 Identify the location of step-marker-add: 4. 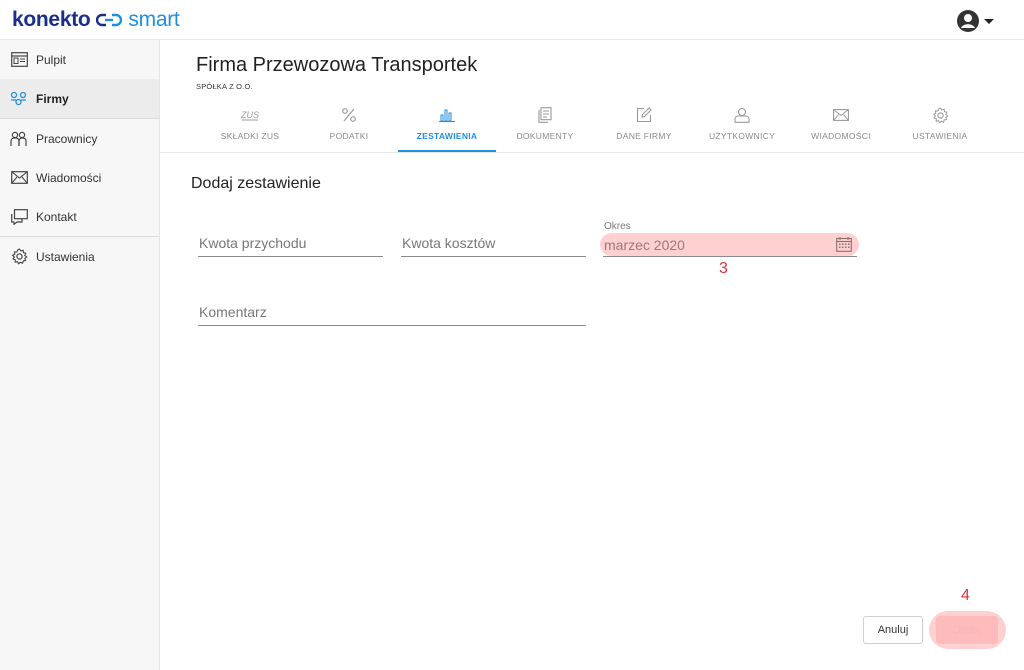
(965, 595).